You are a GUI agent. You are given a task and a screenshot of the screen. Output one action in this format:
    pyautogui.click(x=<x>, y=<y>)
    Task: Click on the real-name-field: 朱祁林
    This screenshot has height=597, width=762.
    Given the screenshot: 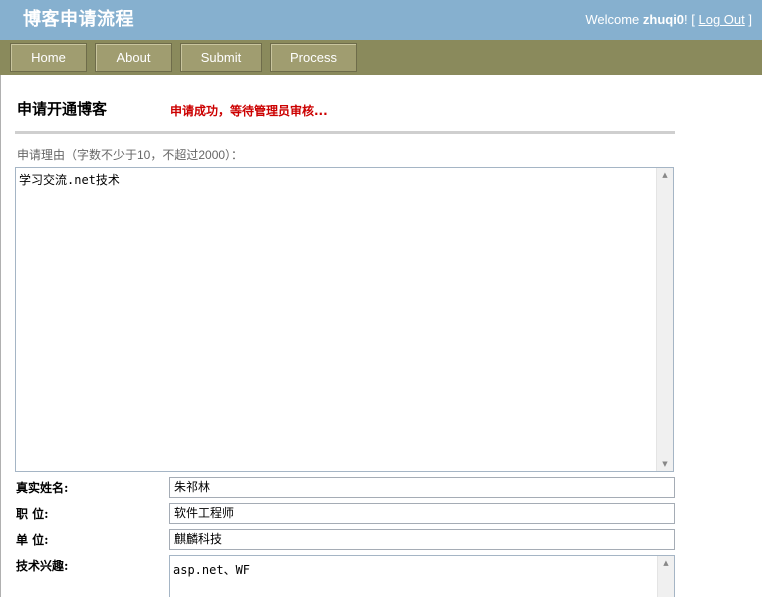 What is the action you would take?
    pyautogui.click(x=422, y=487)
    